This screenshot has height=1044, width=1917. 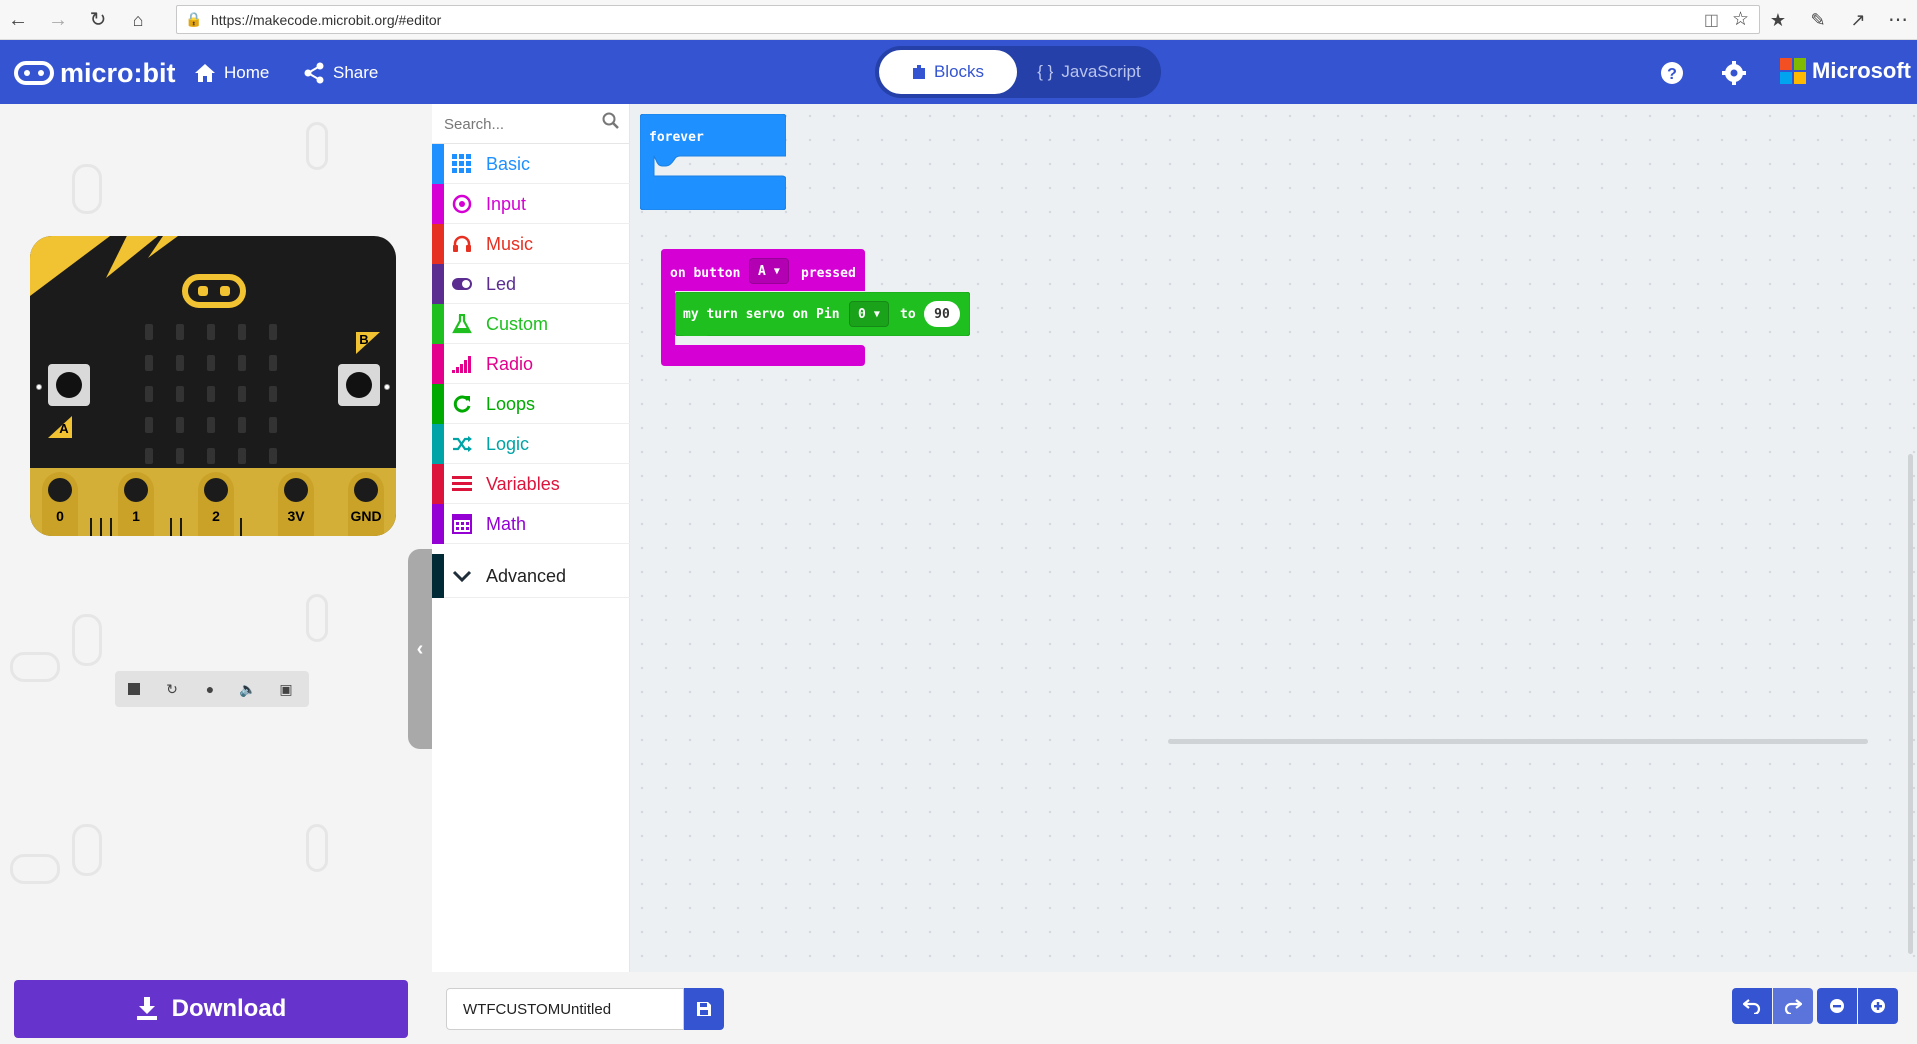 I want to click on tab-blocks: Blocks, so click(x=948, y=72).